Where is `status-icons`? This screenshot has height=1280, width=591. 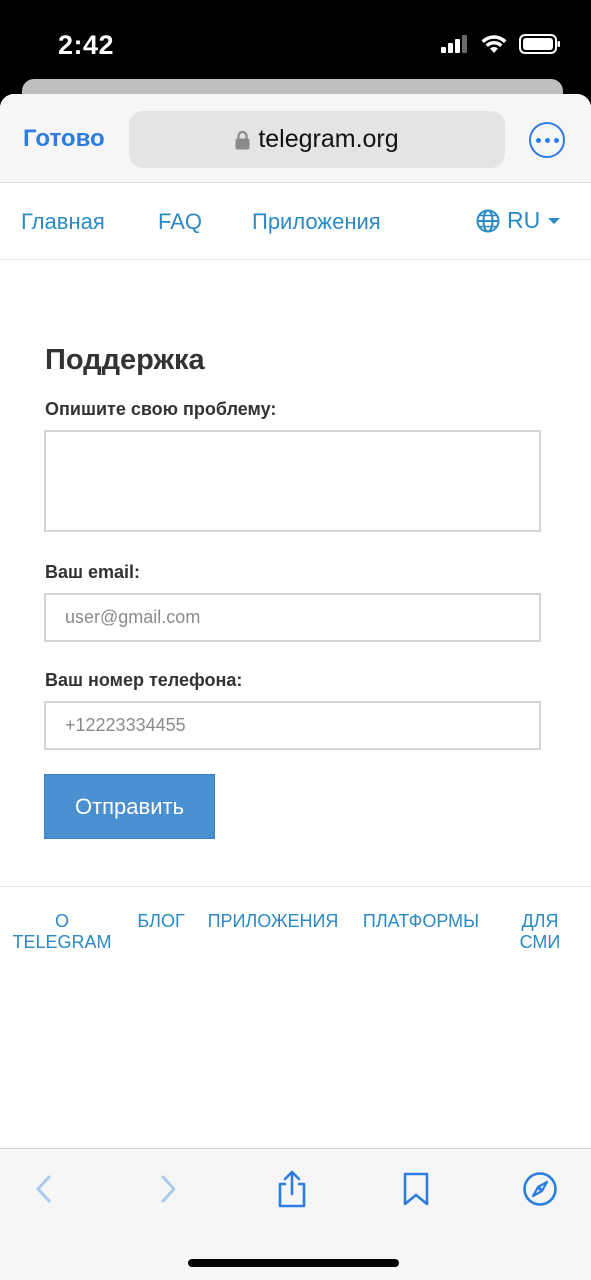
status-icons is located at coordinates (501, 44).